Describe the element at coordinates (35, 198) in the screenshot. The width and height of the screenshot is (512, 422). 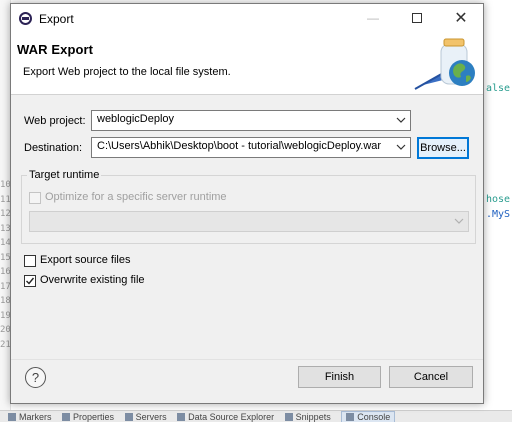
I see `optimize-runtime-checkbox` at that location.